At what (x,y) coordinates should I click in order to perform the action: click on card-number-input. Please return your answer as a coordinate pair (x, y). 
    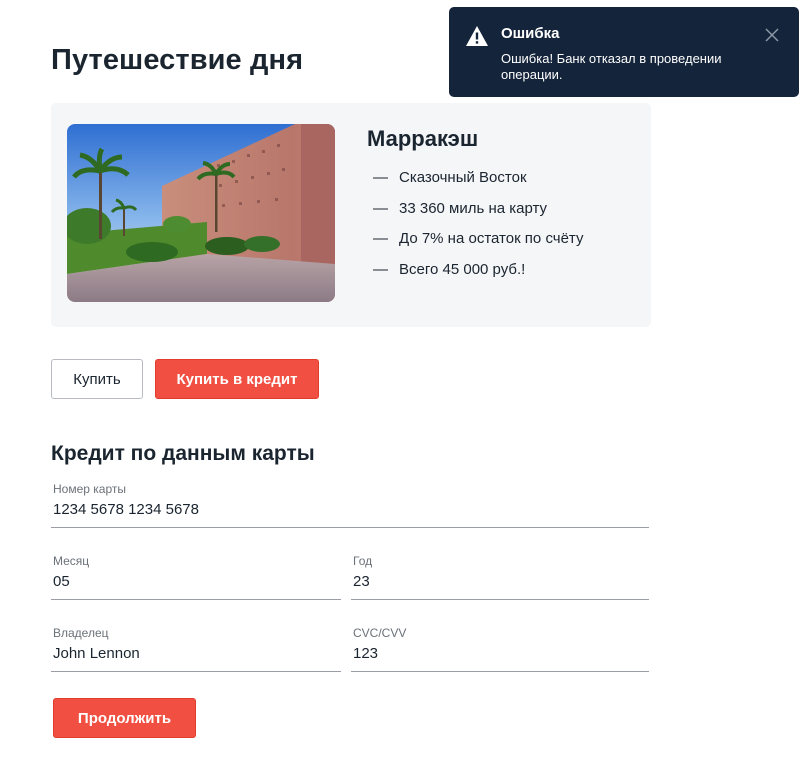
    Looking at the image, I should click on (350, 509).